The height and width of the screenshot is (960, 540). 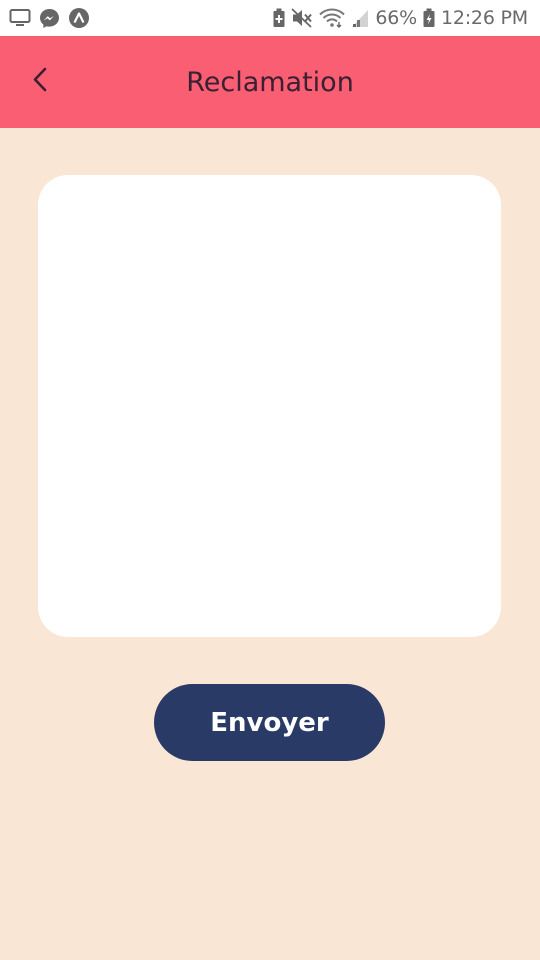 I want to click on expo-icon, so click(x=79, y=18).